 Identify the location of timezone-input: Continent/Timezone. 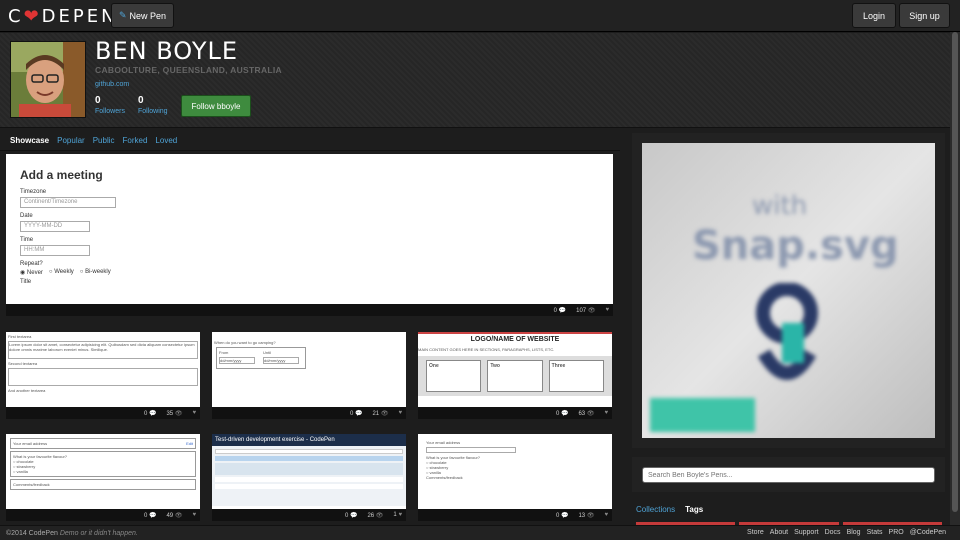
(68, 202).